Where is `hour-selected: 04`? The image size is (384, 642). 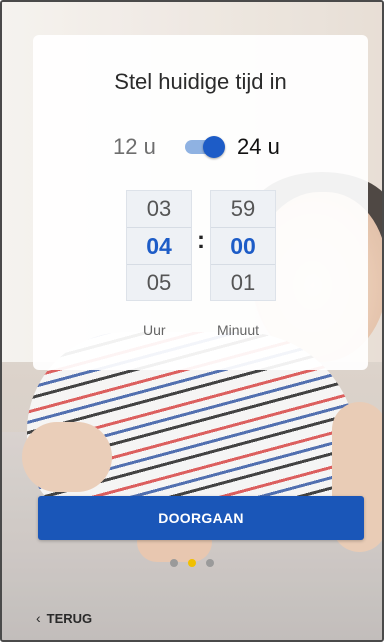 hour-selected: 04 is located at coordinates (159, 246).